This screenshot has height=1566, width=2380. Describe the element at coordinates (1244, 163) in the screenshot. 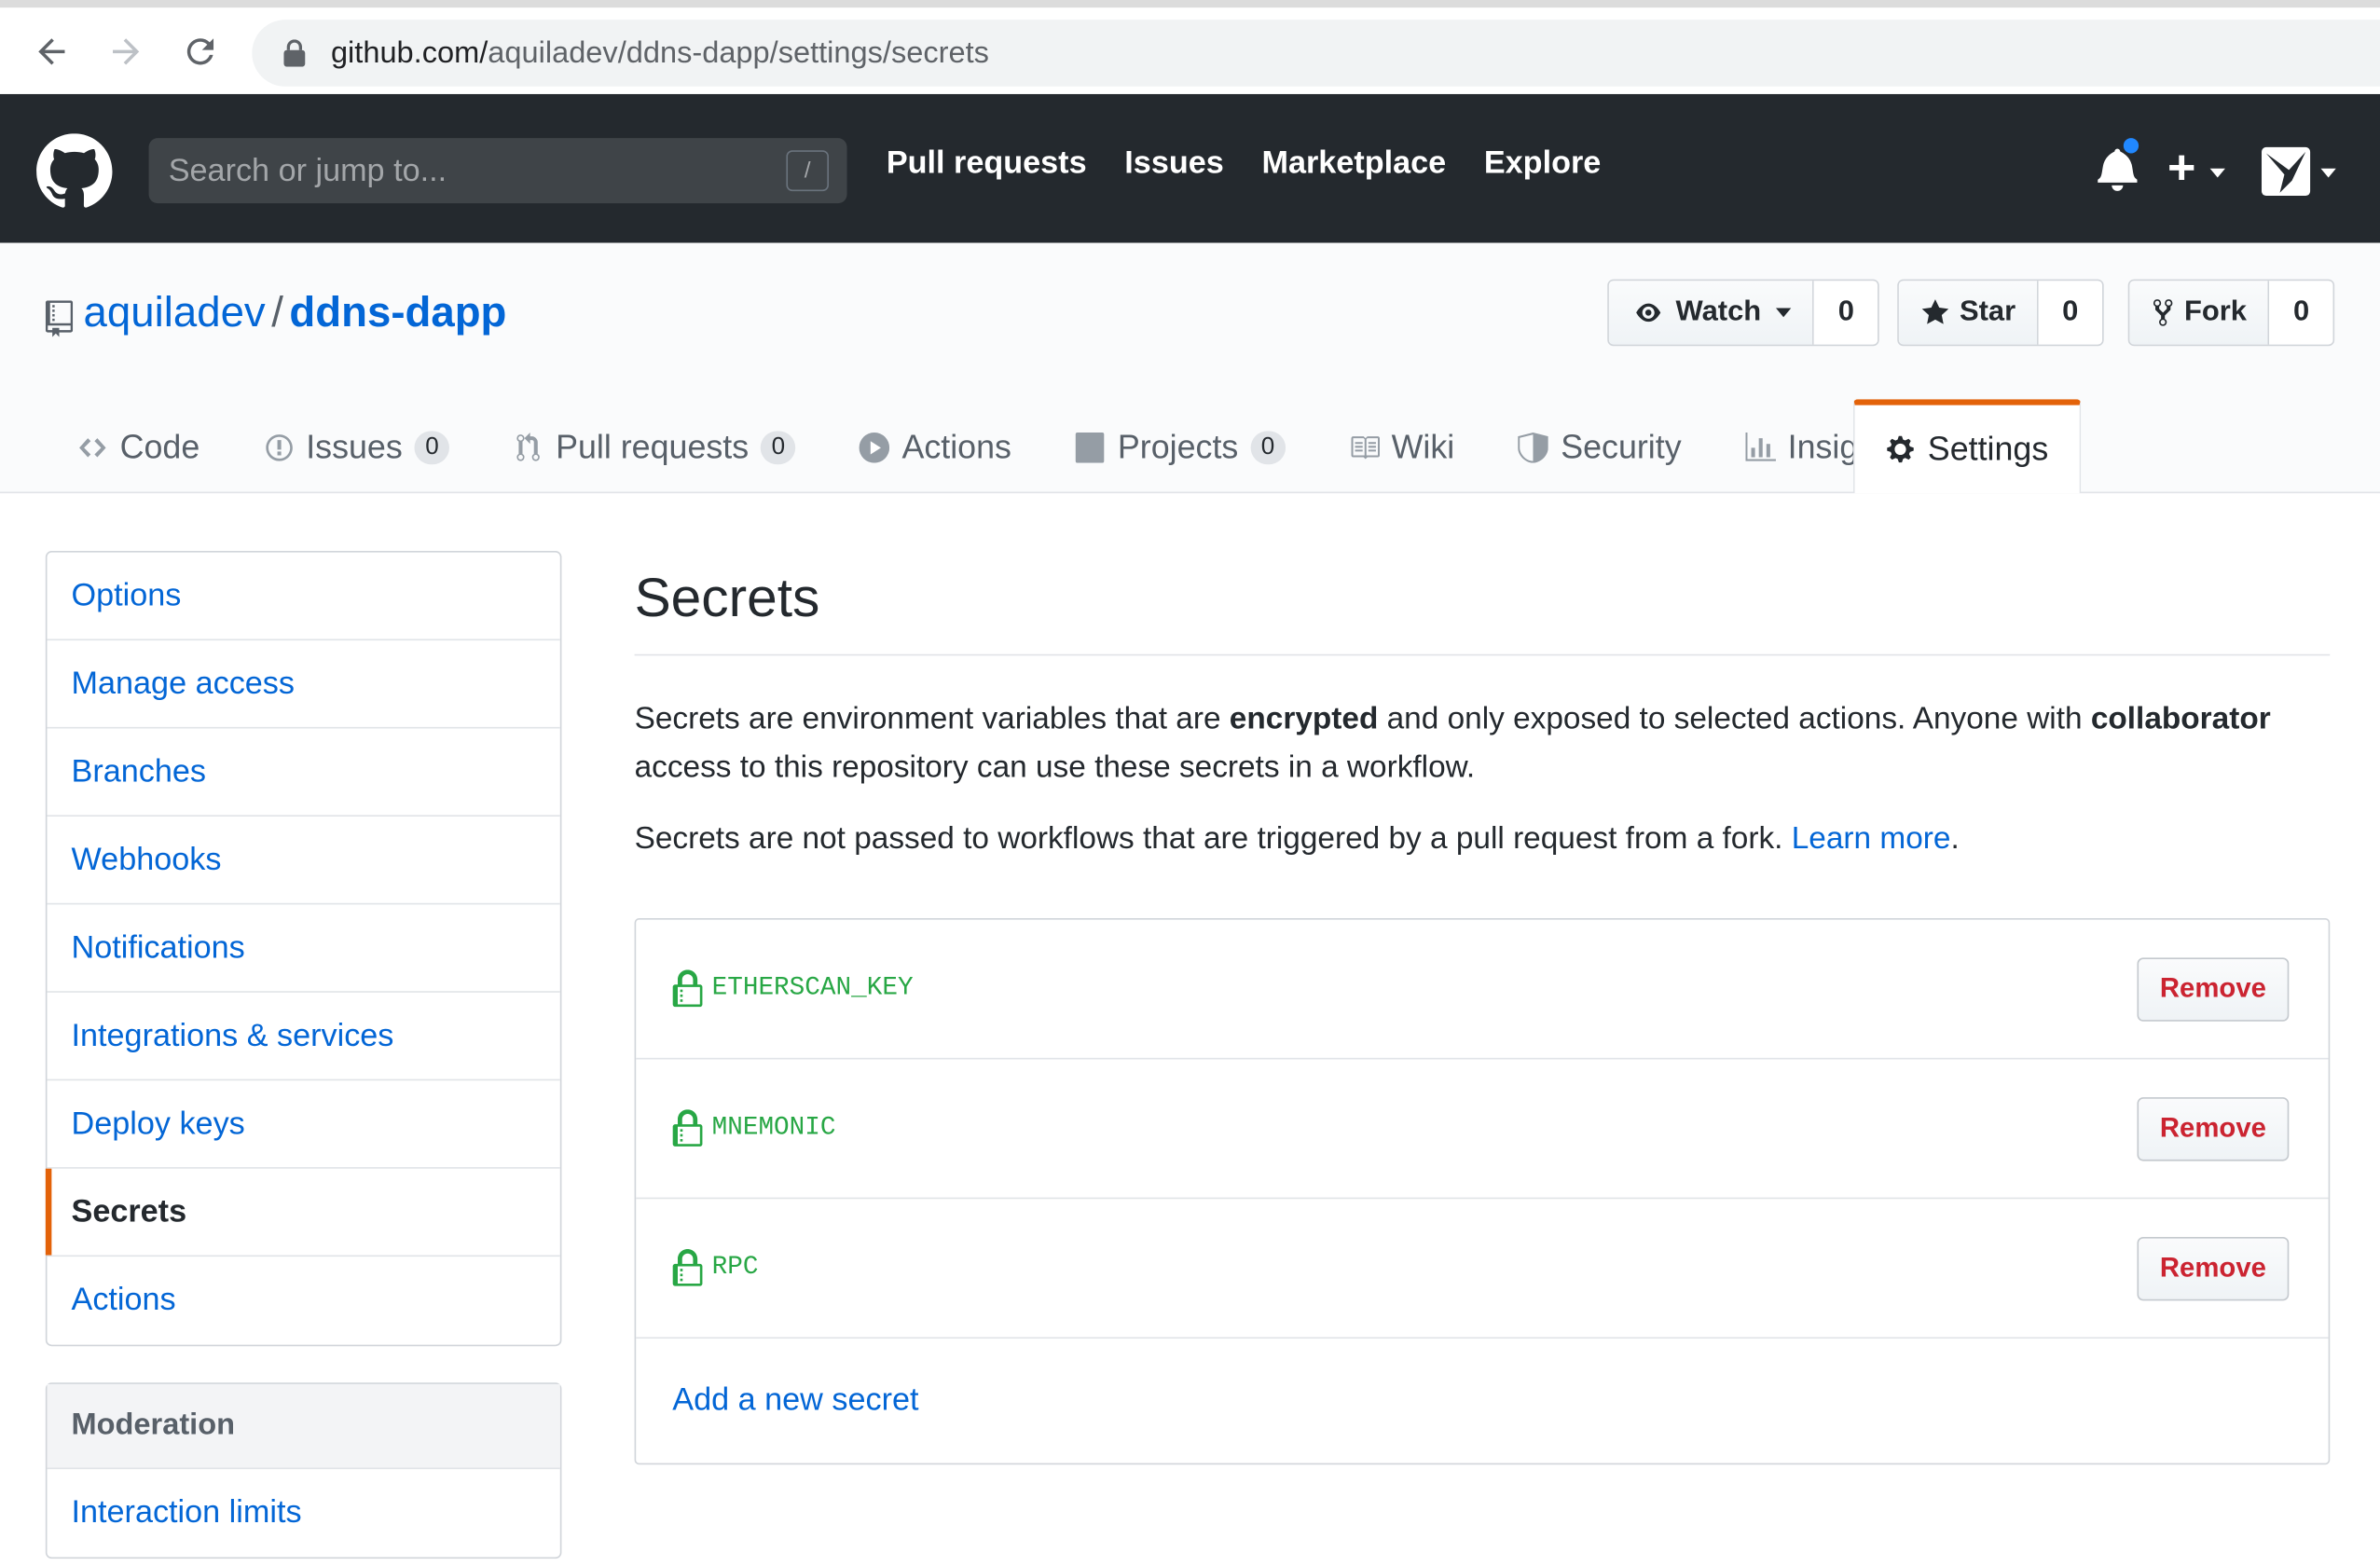

I see `top-nav: Pull requests Issues Marketplace Explore` at that location.